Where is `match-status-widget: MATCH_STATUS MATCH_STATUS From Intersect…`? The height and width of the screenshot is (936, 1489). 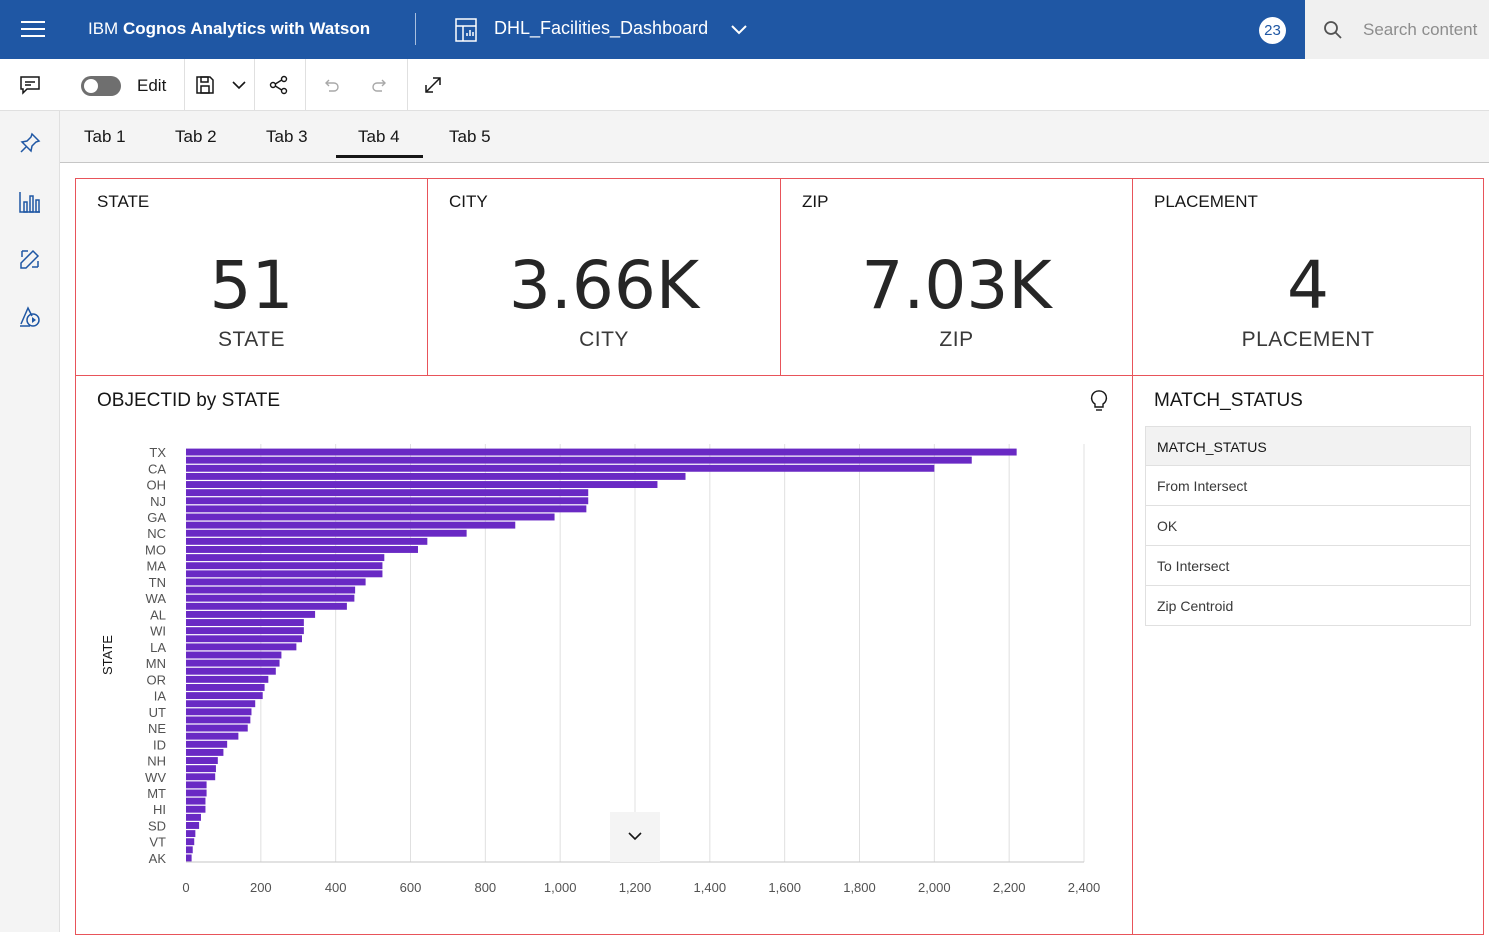 match-status-widget: MATCH_STATUS MATCH_STATUS From Intersect… is located at coordinates (1308, 655).